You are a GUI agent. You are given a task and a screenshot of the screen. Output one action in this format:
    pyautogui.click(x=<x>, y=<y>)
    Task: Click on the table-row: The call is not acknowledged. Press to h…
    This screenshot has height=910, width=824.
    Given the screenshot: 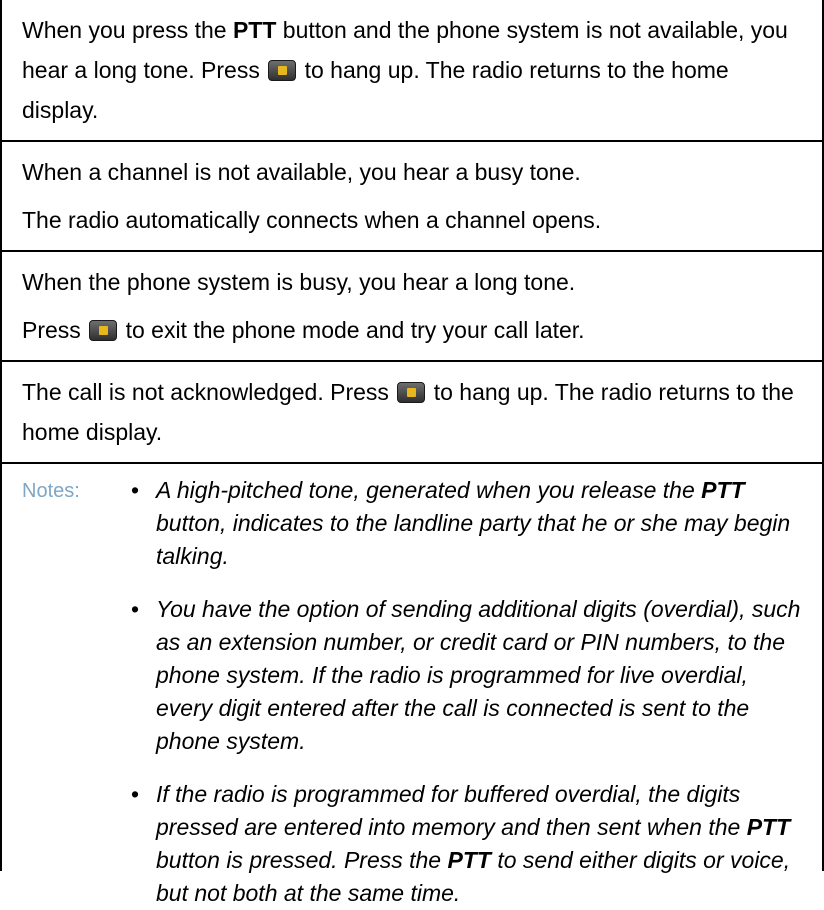 What is the action you would take?
    pyautogui.click(x=412, y=413)
    